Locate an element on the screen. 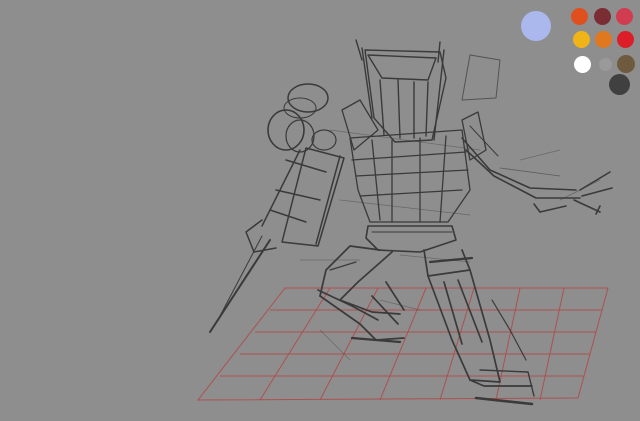 The width and height of the screenshot is (640, 421). color-swatch-charcoal is located at coordinates (619, 84).